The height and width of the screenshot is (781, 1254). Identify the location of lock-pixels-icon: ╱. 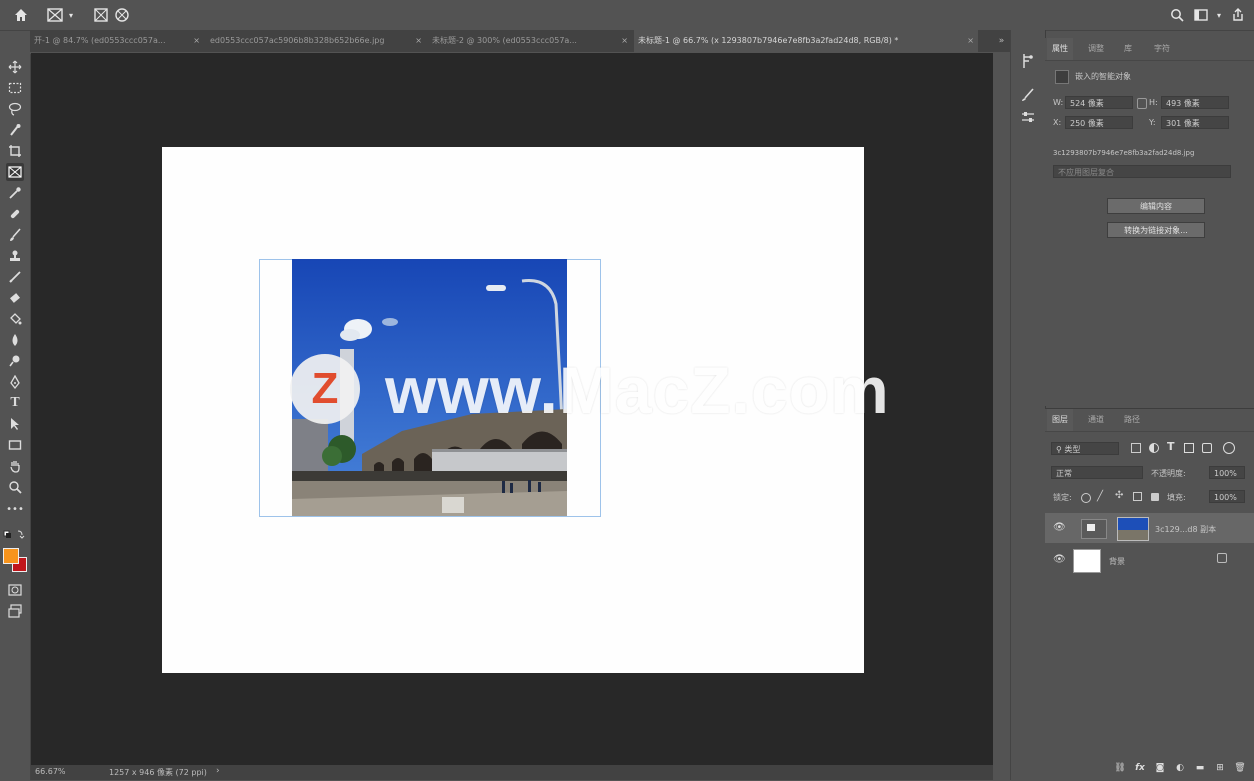
(1100, 496).